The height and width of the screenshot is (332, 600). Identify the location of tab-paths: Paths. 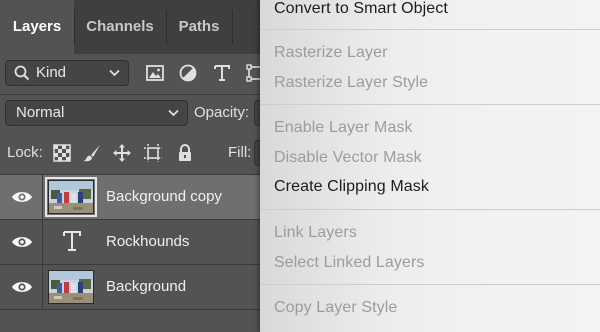
(199, 27).